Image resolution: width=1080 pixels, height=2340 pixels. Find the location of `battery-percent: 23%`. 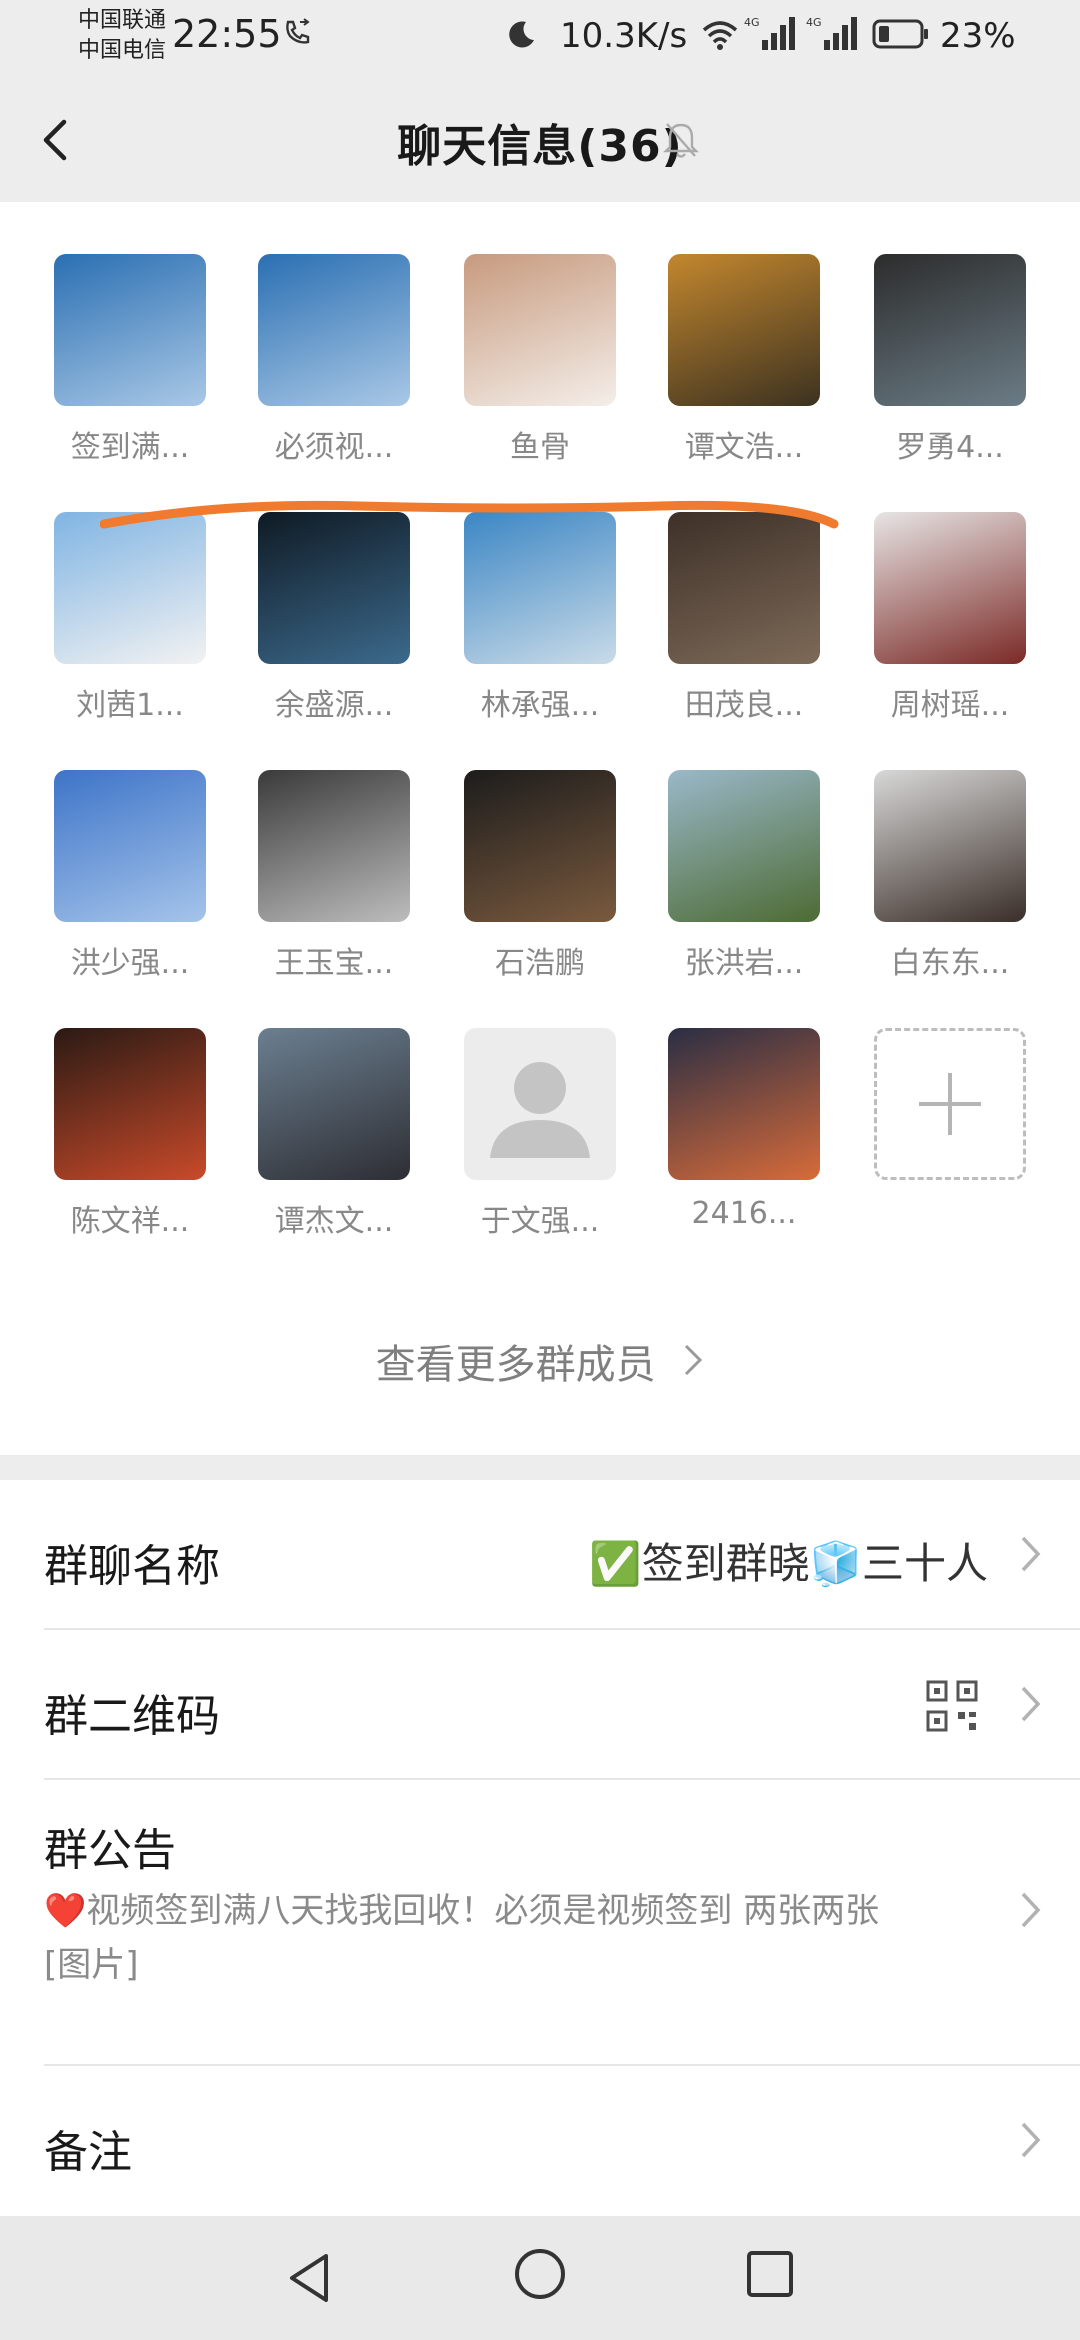

battery-percent: 23% is located at coordinates (978, 36).